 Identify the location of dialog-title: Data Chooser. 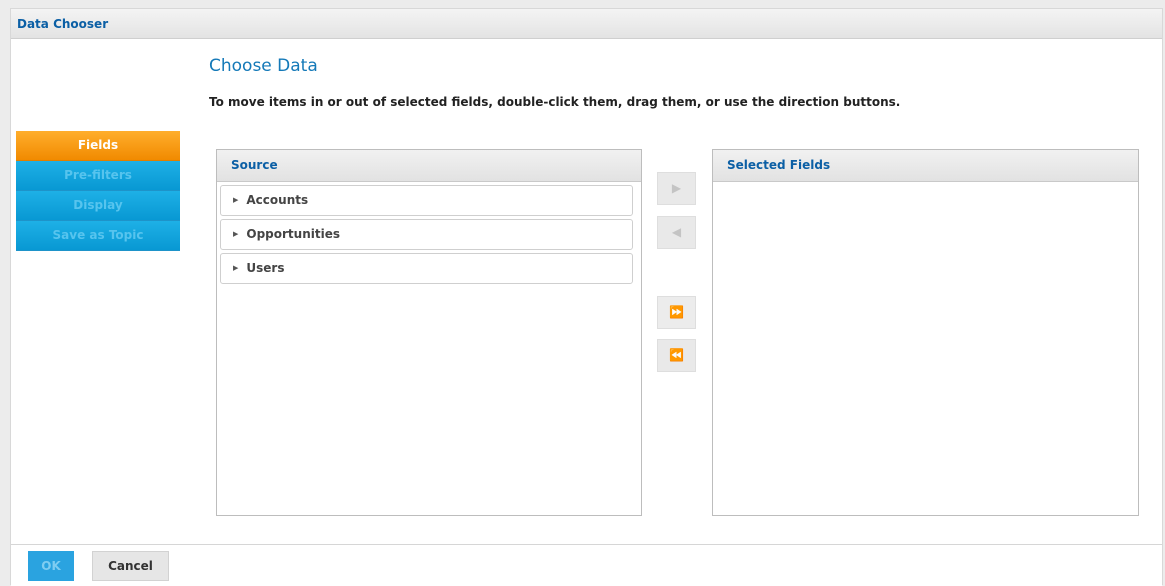
(63, 24).